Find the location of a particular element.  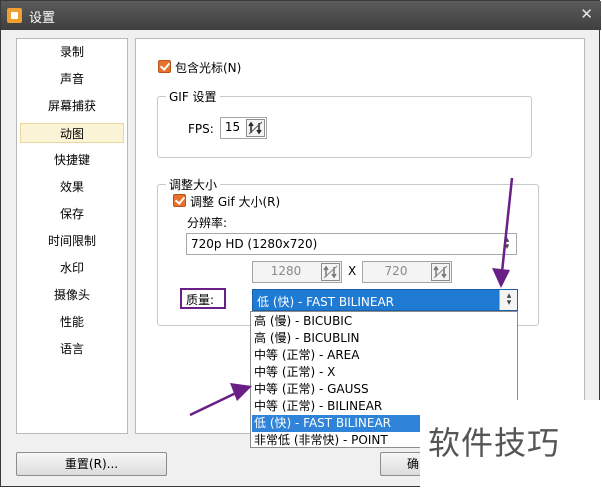

watermark-text: 软件技巧 is located at coordinates (494, 443).